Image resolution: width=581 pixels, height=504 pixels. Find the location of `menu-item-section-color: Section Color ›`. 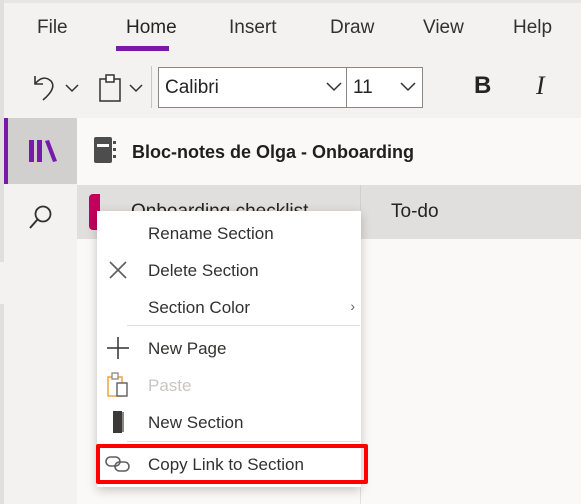

menu-item-section-color: Section Color › is located at coordinates (229, 306).